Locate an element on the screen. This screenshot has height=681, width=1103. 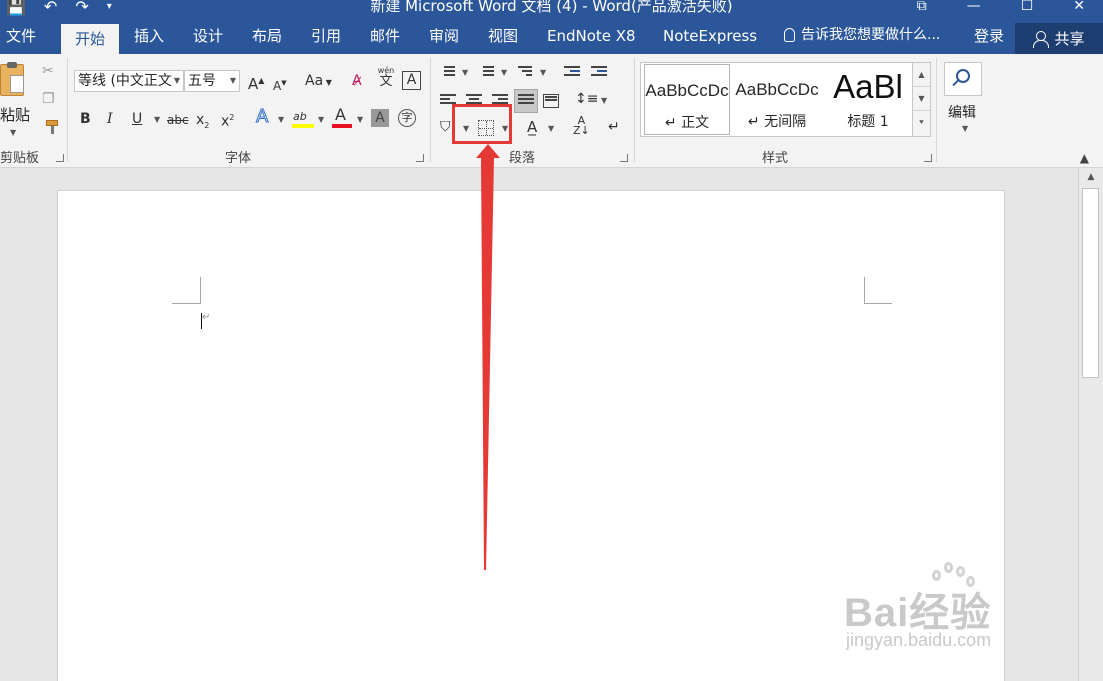
asian-layout-dropdown-icon: ▼ is located at coordinates (551, 128).